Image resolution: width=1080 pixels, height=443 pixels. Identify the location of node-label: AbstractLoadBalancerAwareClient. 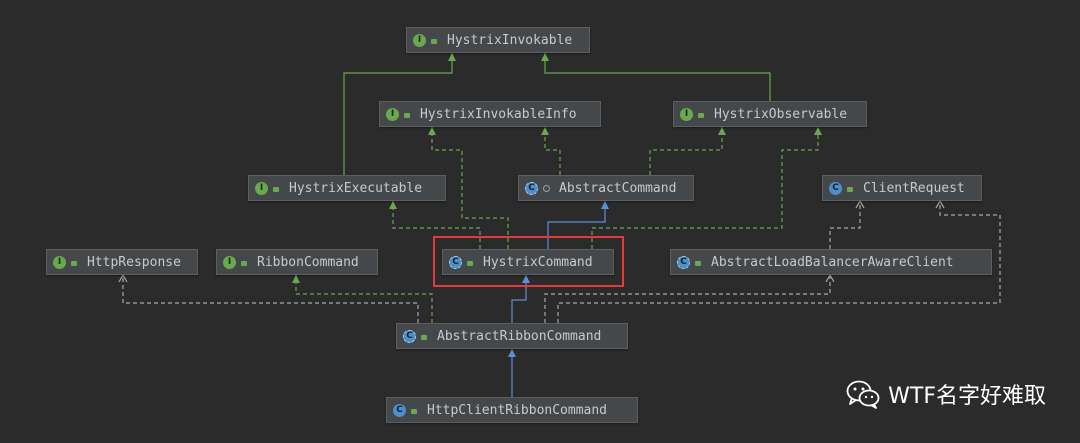
(832, 262).